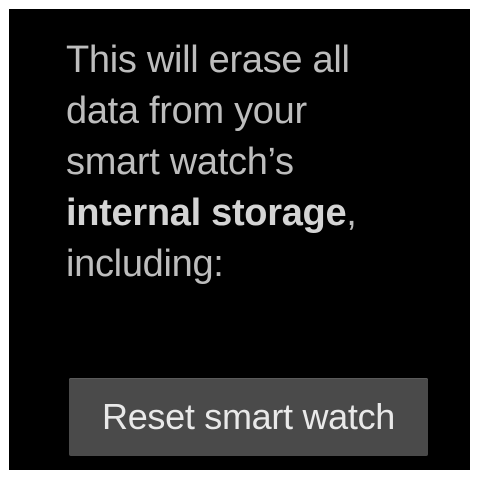 The image size is (479, 479). What do you see at coordinates (186, 111) in the screenshot?
I see `message-line-2: data from your` at bounding box center [186, 111].